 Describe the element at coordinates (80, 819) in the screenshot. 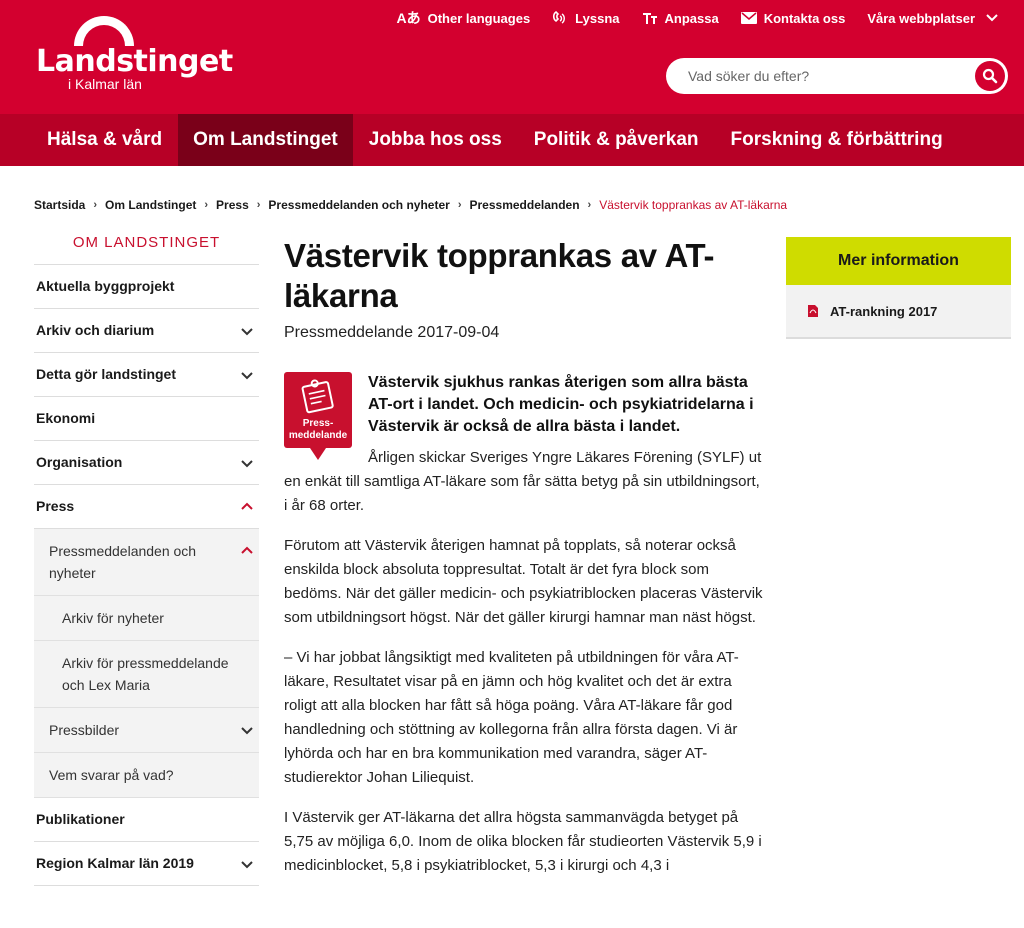

I see `sidebar-item-label: Publikationer` at that location.